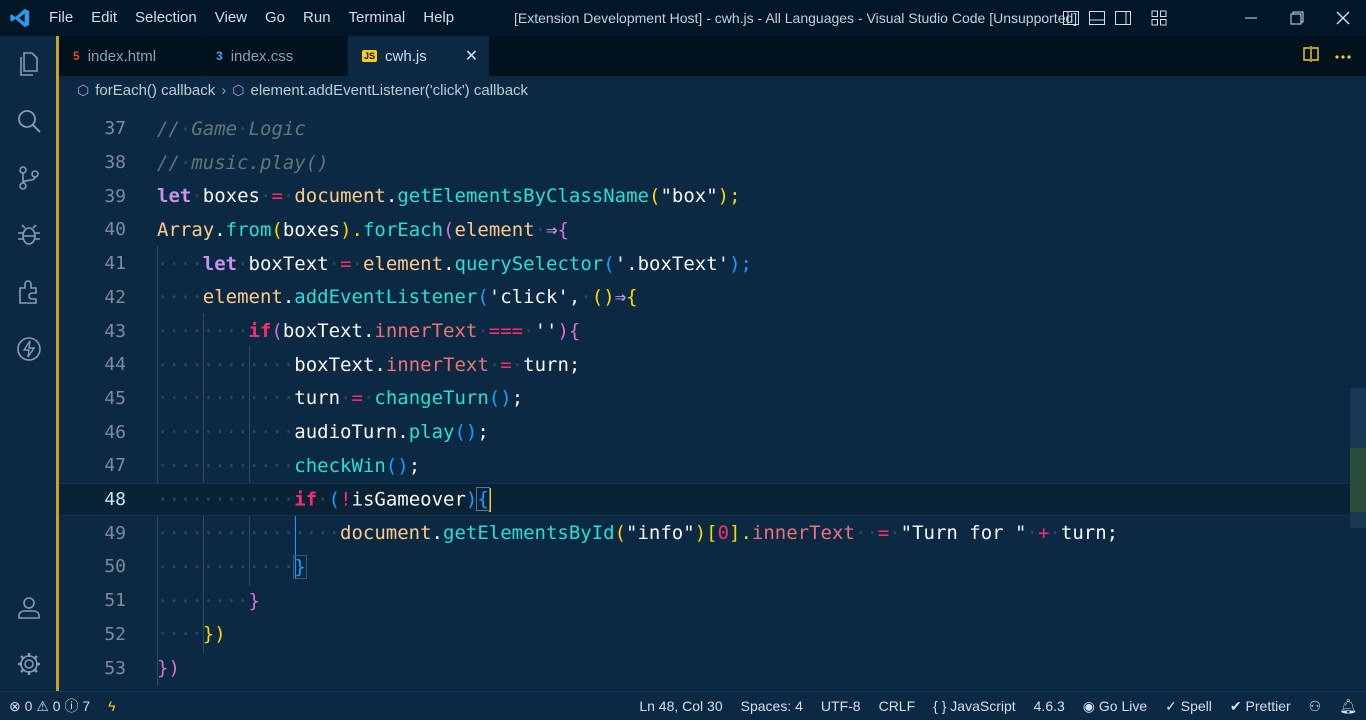 Image resolution: width=1366 pixels, height=720 pixels. I want to click on string: "box", so click(689, 196).